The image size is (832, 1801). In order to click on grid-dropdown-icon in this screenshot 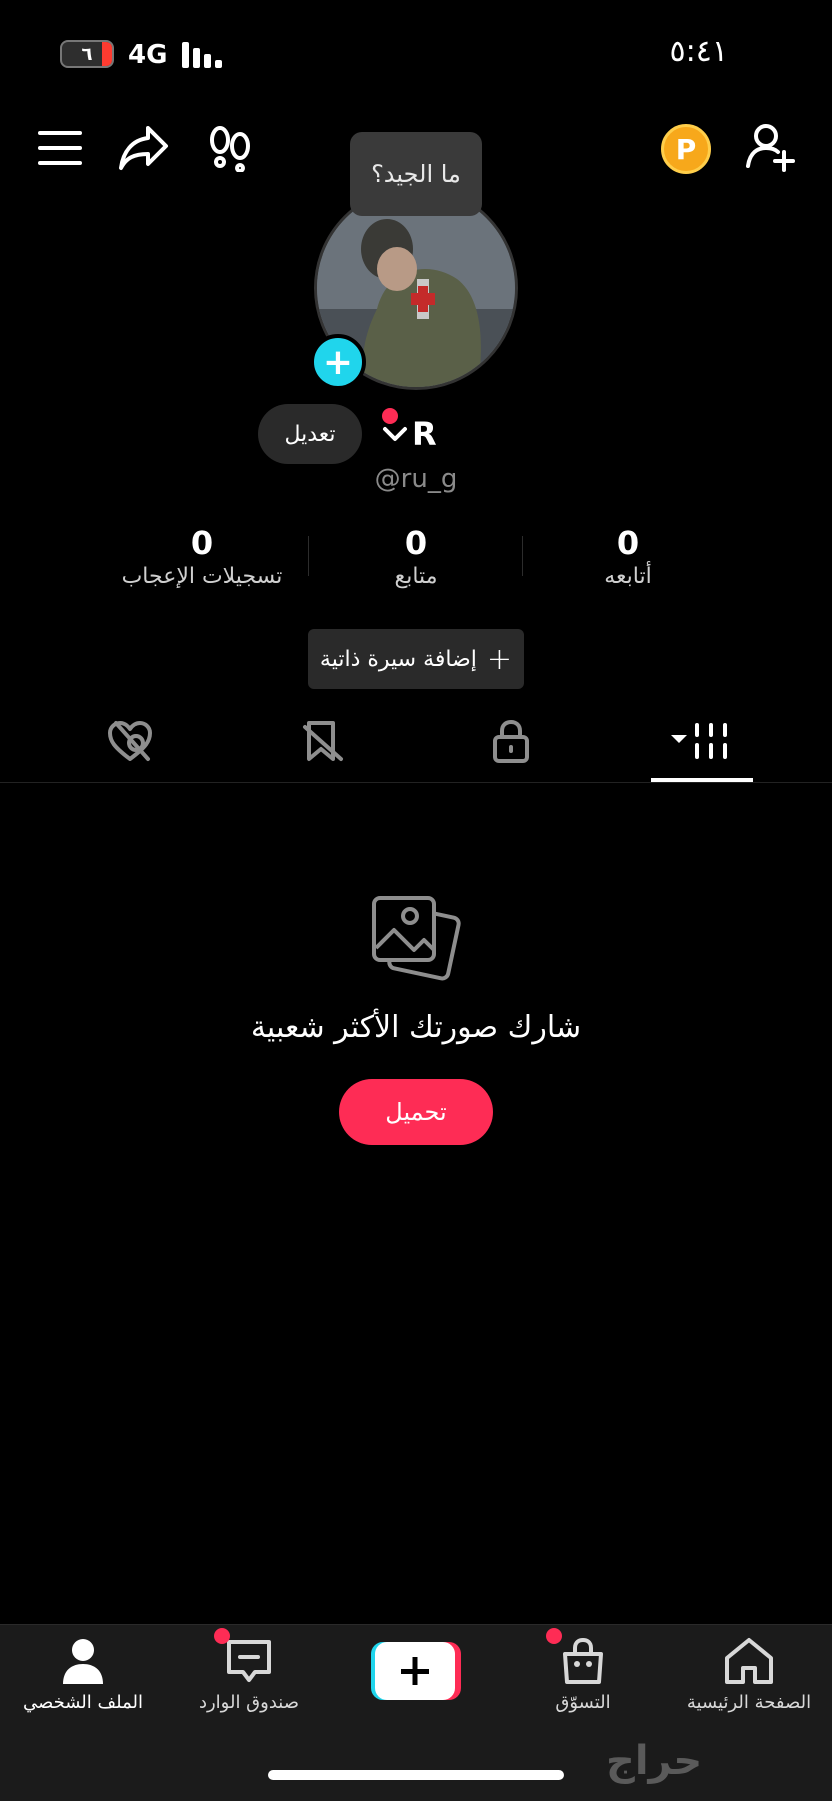, I will do `click(702, 741)`.